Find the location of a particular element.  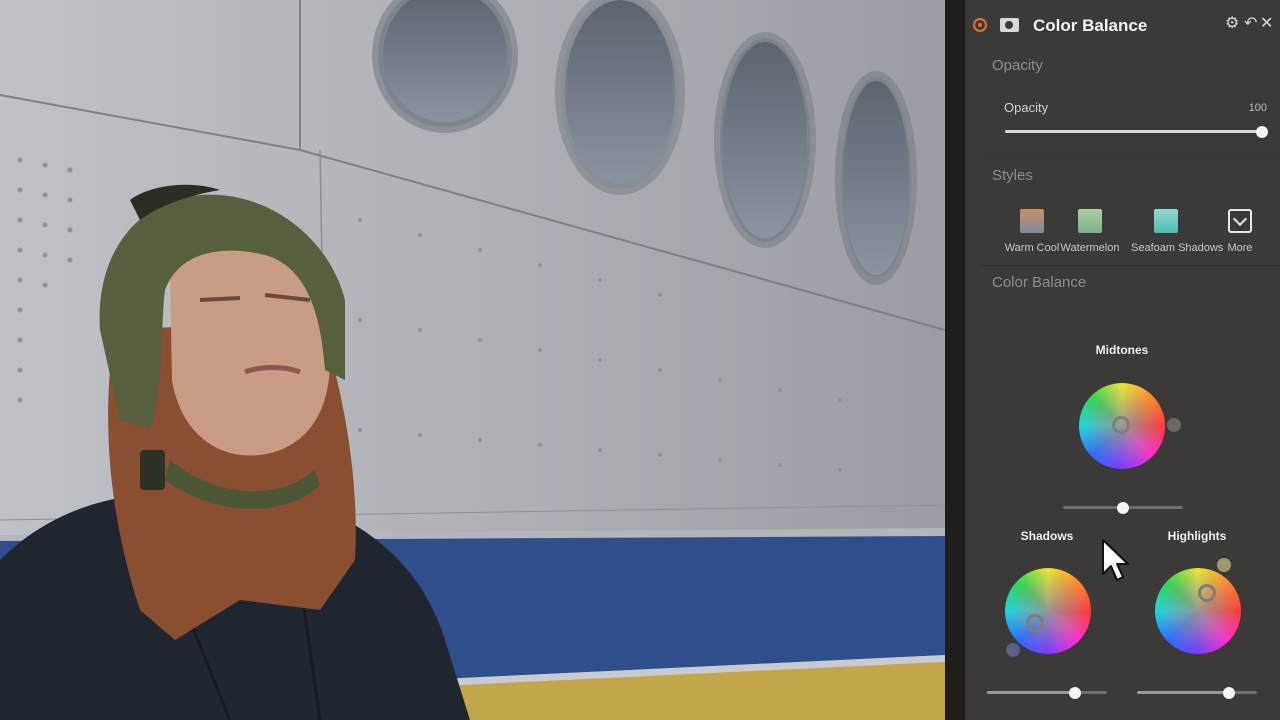

gear-icon: ⚙ is located at coordinates (1232, 24).